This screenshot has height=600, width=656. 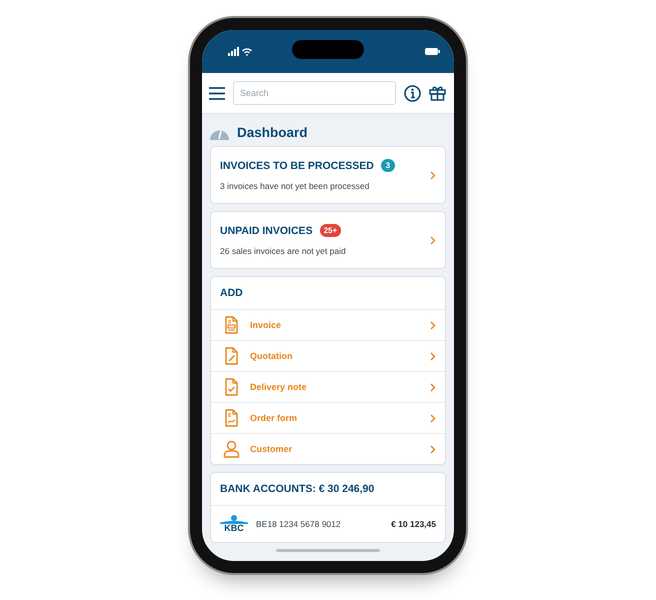 What do you see at coordinates (234, 524) in the screenshot?
I see `bank-logo: KBC` at bounding box center [234, 524].